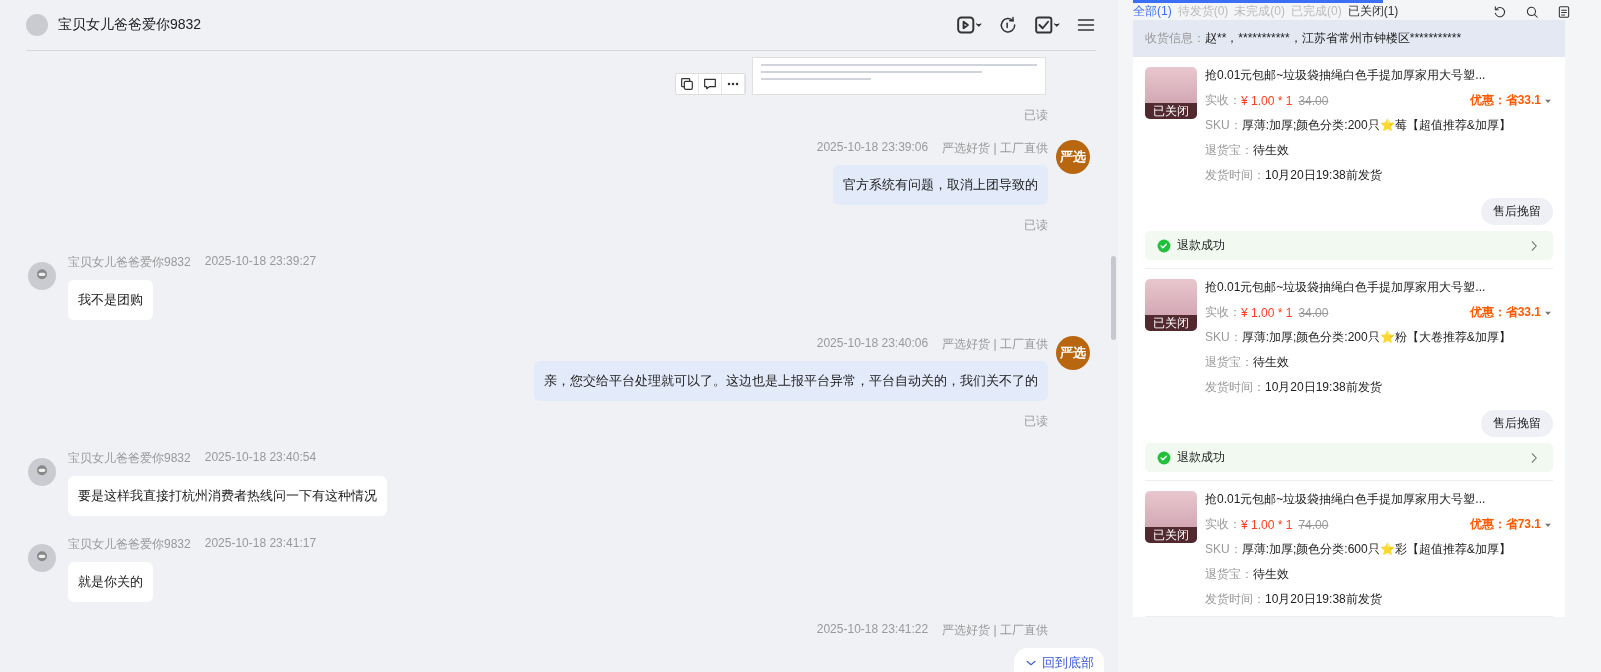 The width and height of the screenshot is (1601, 672). Describe the element at coordinates (872, 344) in the screenshot. I see `message-time: 2025-10-18 23:40:06` at that location.